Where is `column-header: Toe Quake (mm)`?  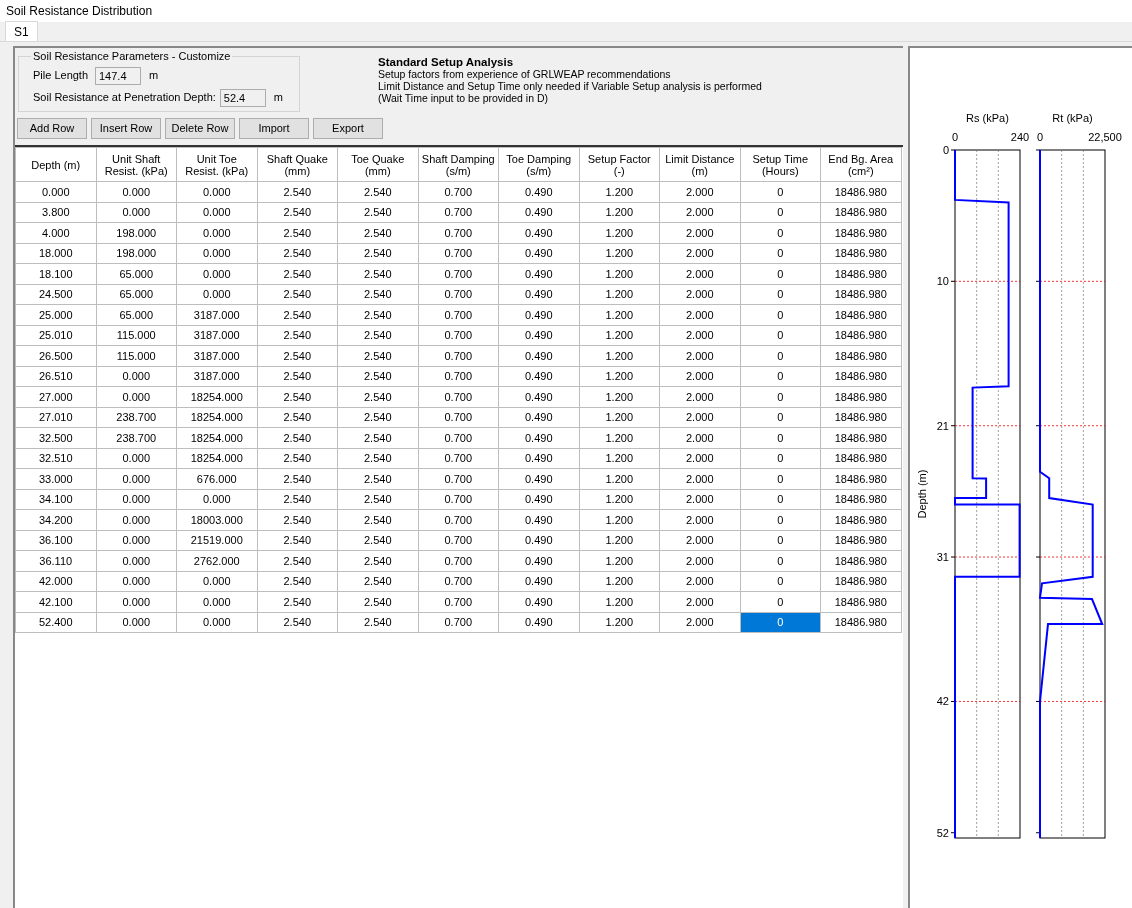 column-header: Toe Quake (mm) is located at coordinates (377, 164).